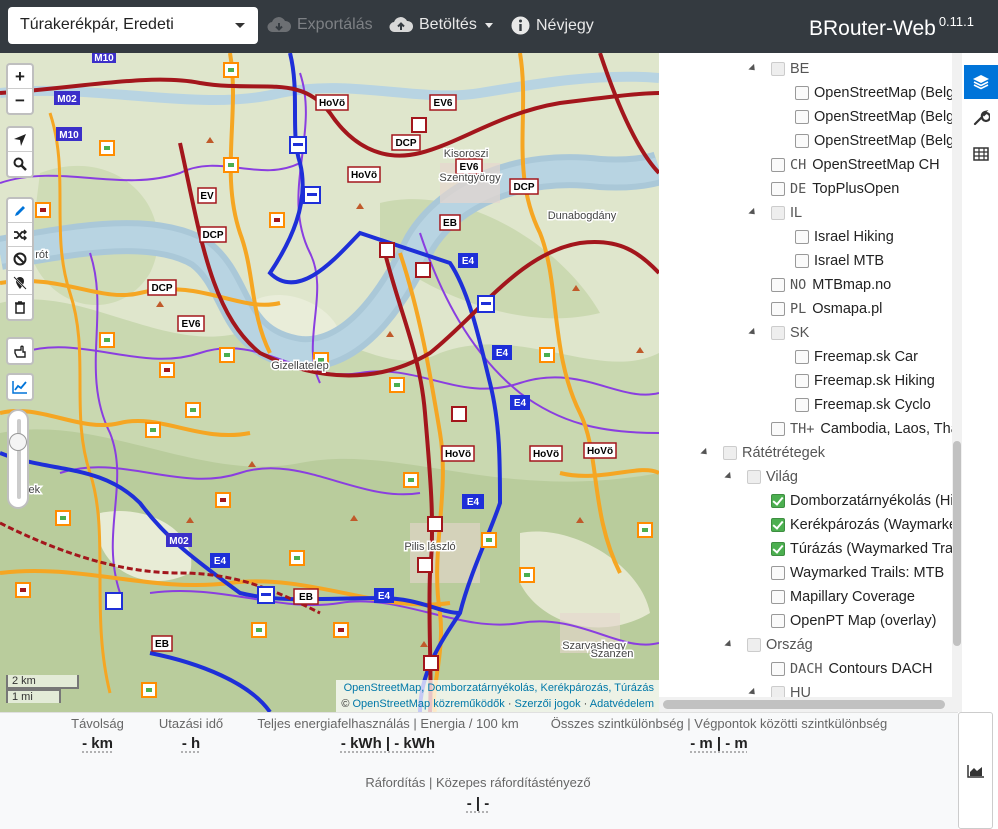  What do you see at coordinates (429, 547) in the screenshot?
I see `svg-text: Pilis lászló` at bounding box center [429, 547].